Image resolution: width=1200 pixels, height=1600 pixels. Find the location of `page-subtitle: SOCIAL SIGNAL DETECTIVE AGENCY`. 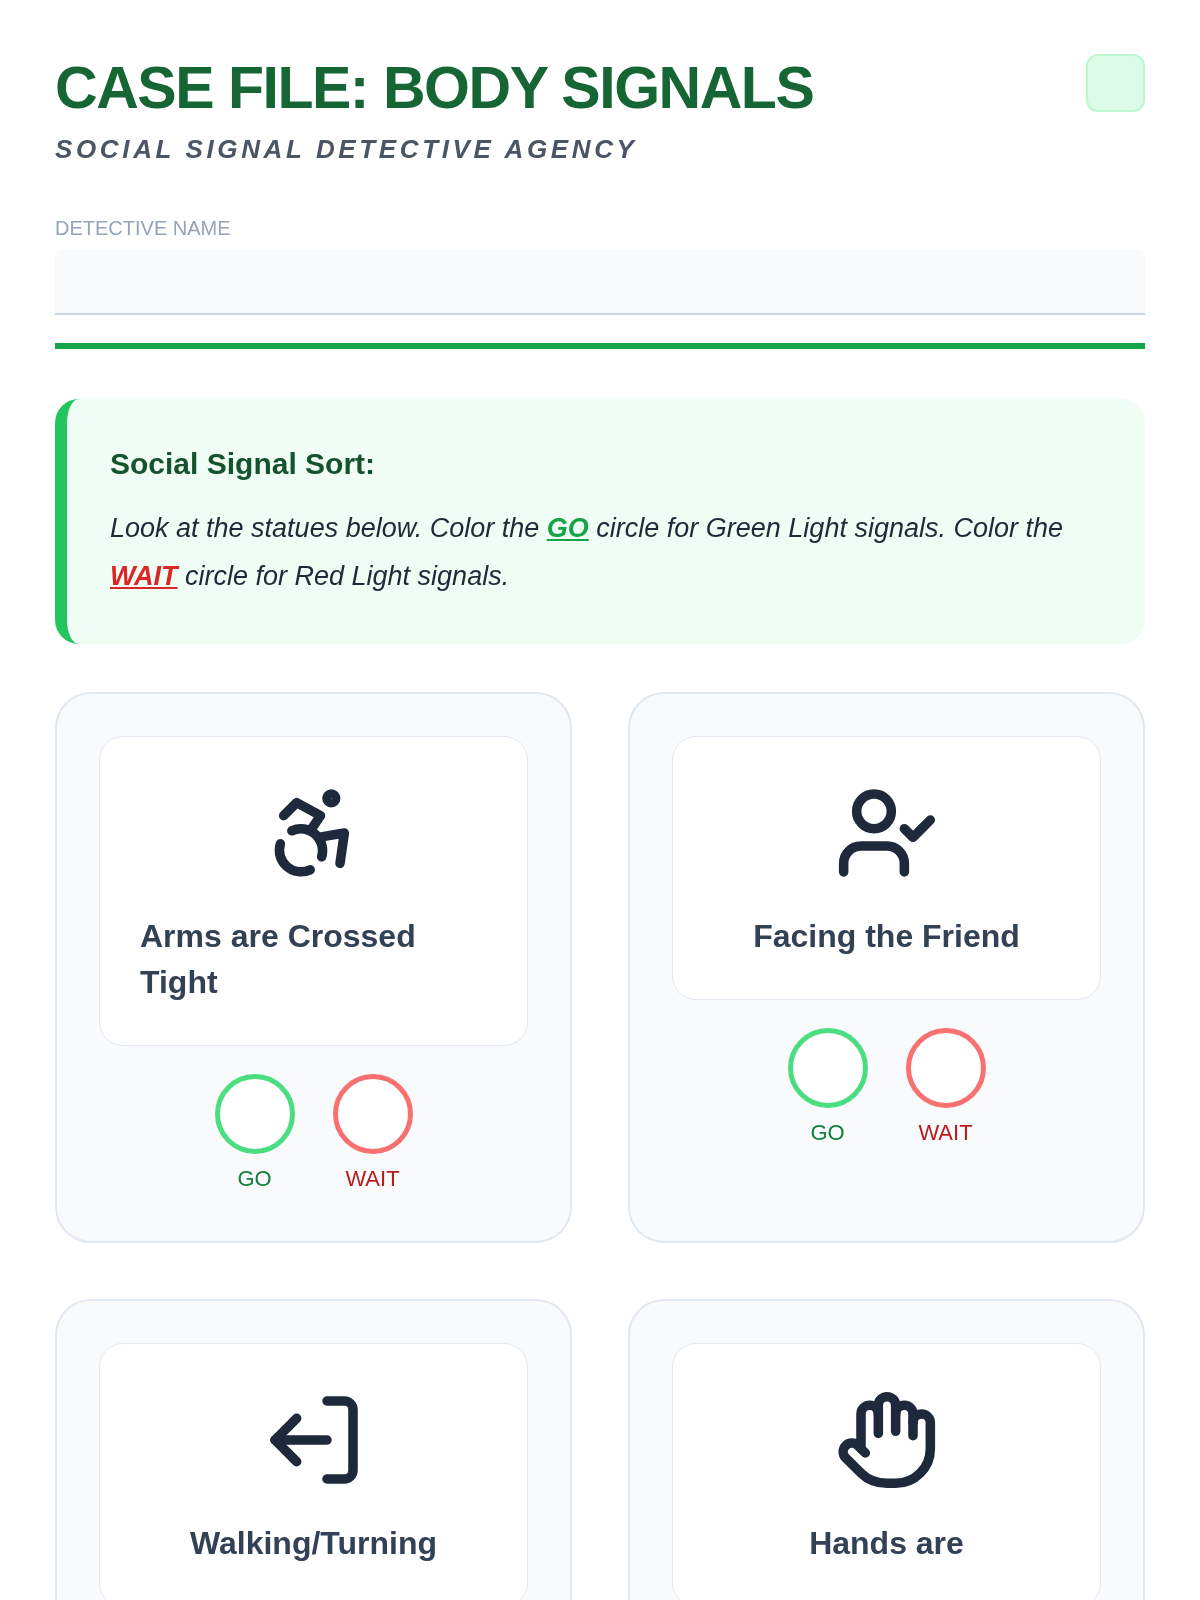

page-subtitle: SOCIAL SIGNAL DETECTIVE AGENCY is located at coordinates (347, 149).